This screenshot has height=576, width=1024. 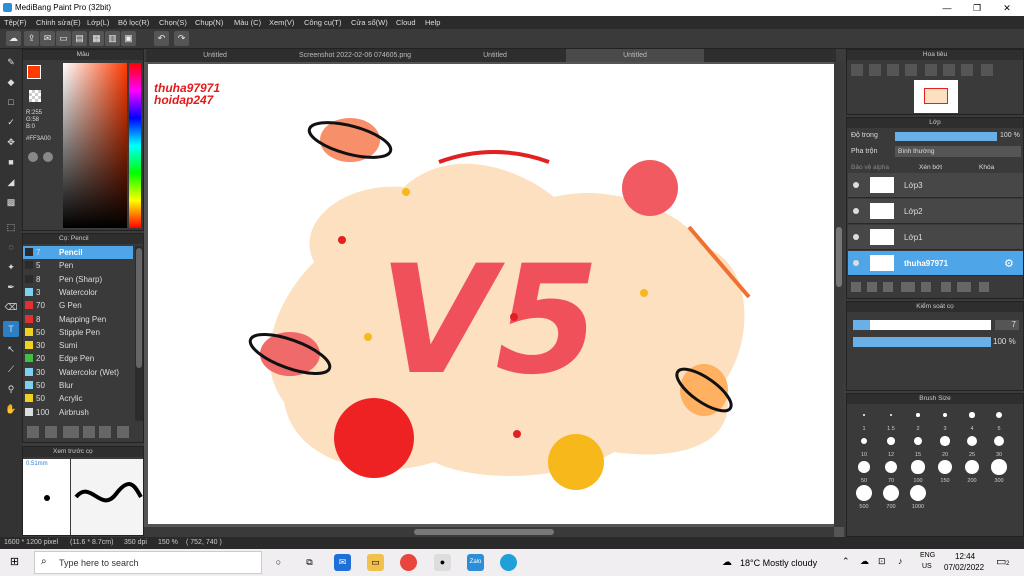 I want to click on windows-start-icon: ⊞, so click(x=14, y=562).